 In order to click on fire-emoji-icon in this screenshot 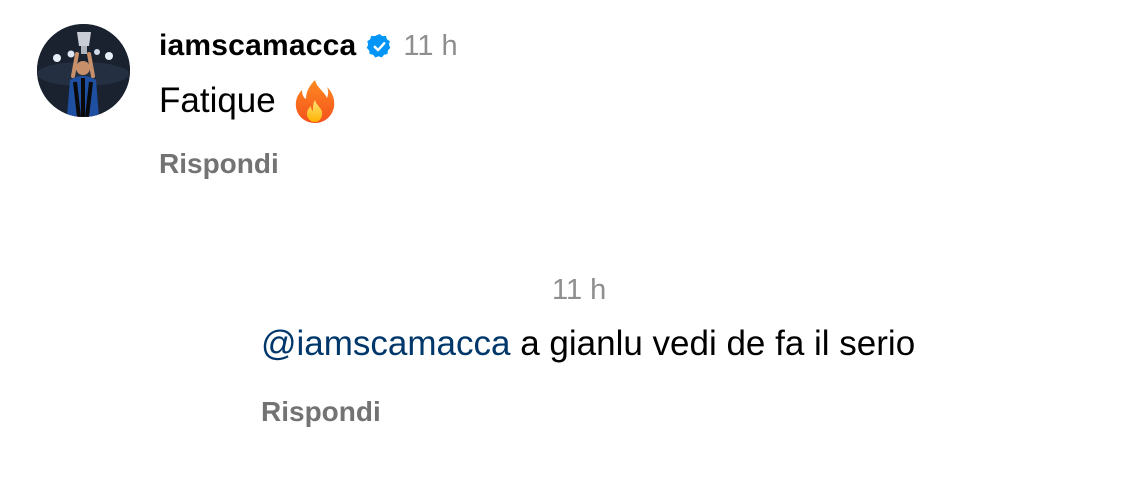, I will do `click(315, 101)`.